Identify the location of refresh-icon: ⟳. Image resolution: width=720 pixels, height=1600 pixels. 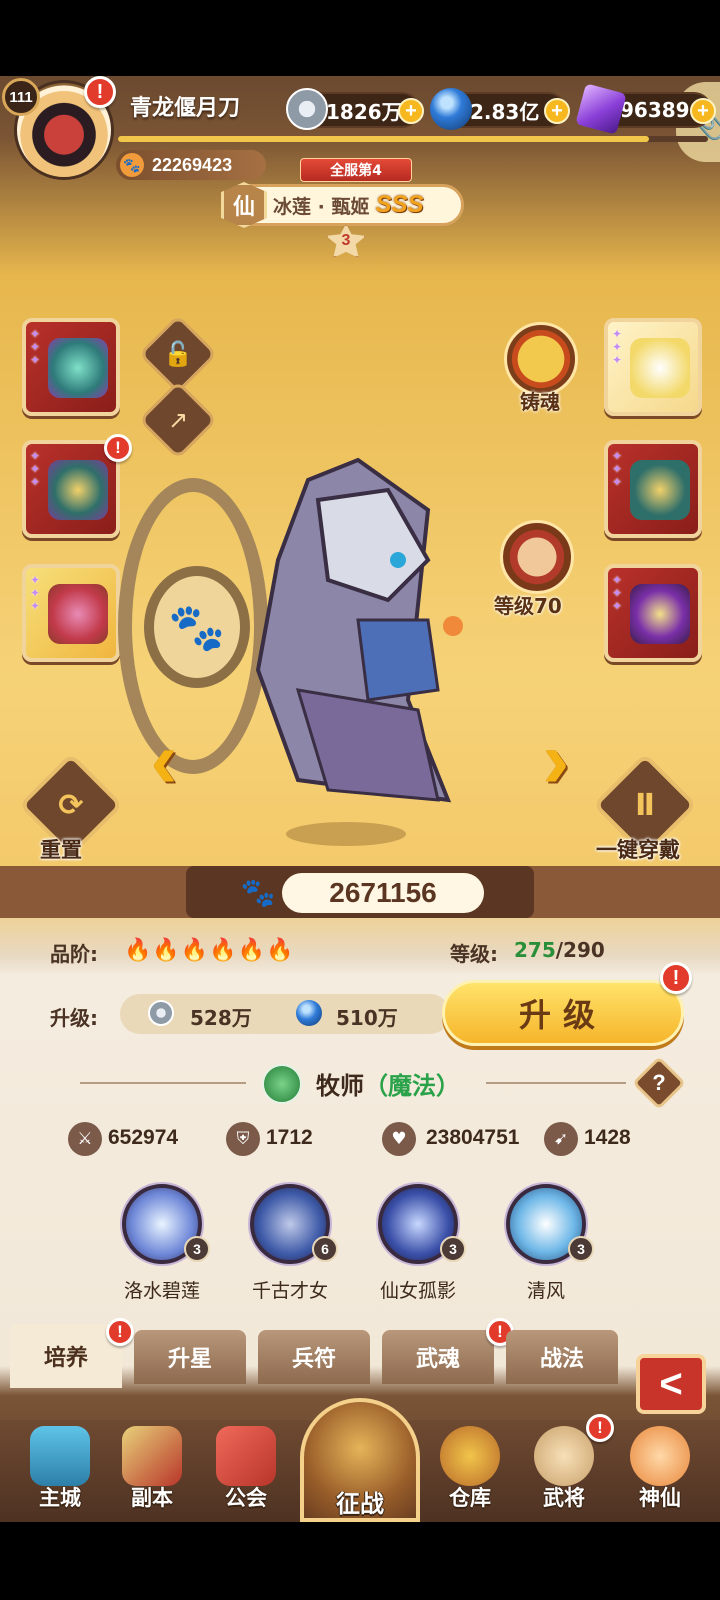
(71, 805).